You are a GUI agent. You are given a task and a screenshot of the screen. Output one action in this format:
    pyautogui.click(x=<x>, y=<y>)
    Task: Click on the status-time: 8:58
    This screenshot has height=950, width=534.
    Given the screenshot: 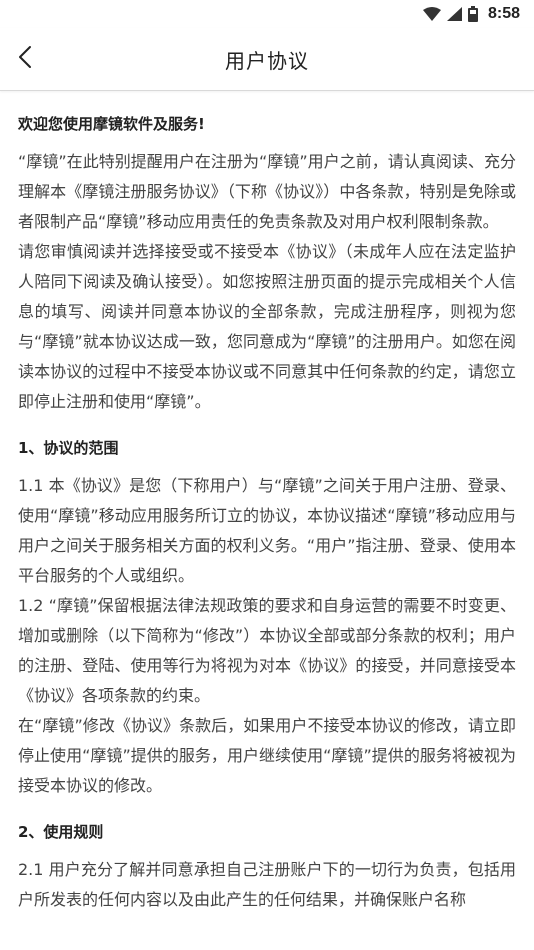 What is the action you would take?
    pyautogui.click(x=503, y=13)
    